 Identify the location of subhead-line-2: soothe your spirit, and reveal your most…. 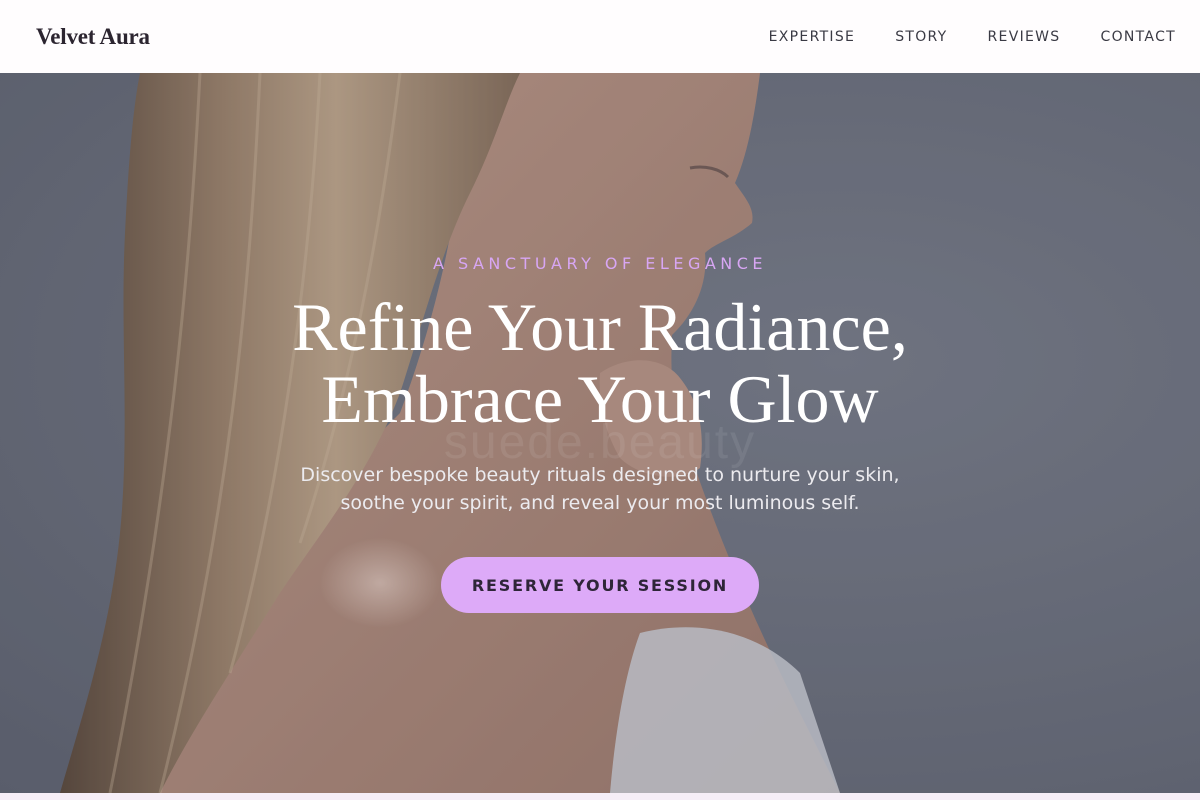
(600, 503).